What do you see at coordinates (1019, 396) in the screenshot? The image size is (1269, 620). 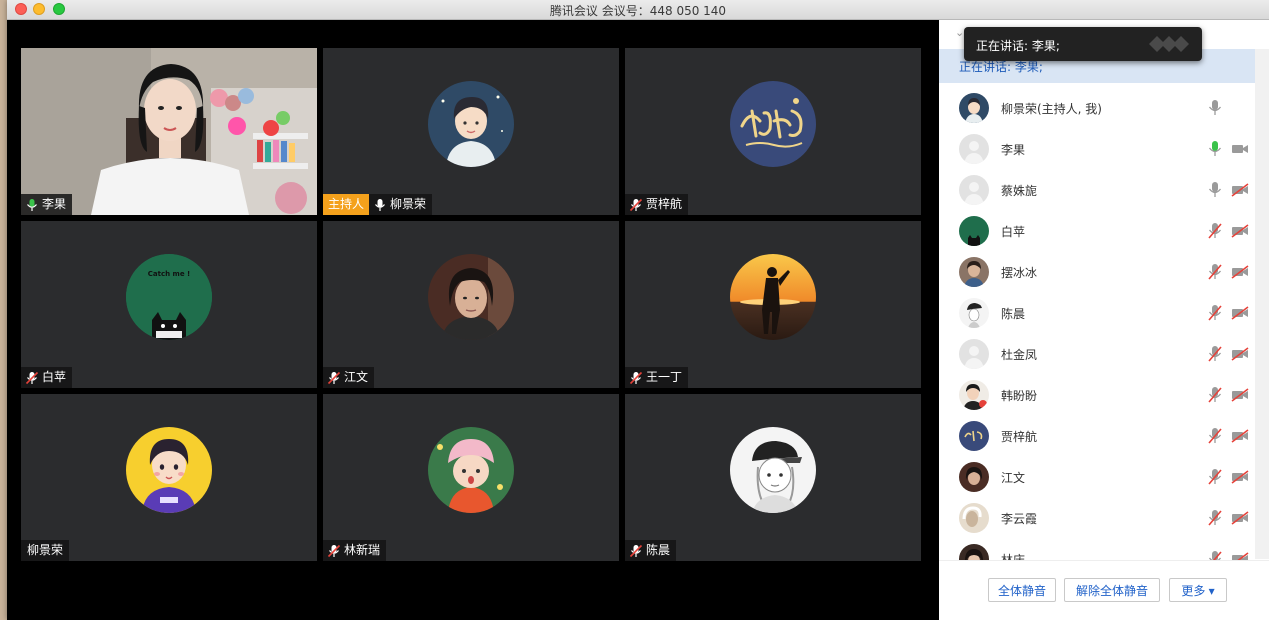 I see `participant-name: 韩盼盼` at bounding box center [1019, 396].